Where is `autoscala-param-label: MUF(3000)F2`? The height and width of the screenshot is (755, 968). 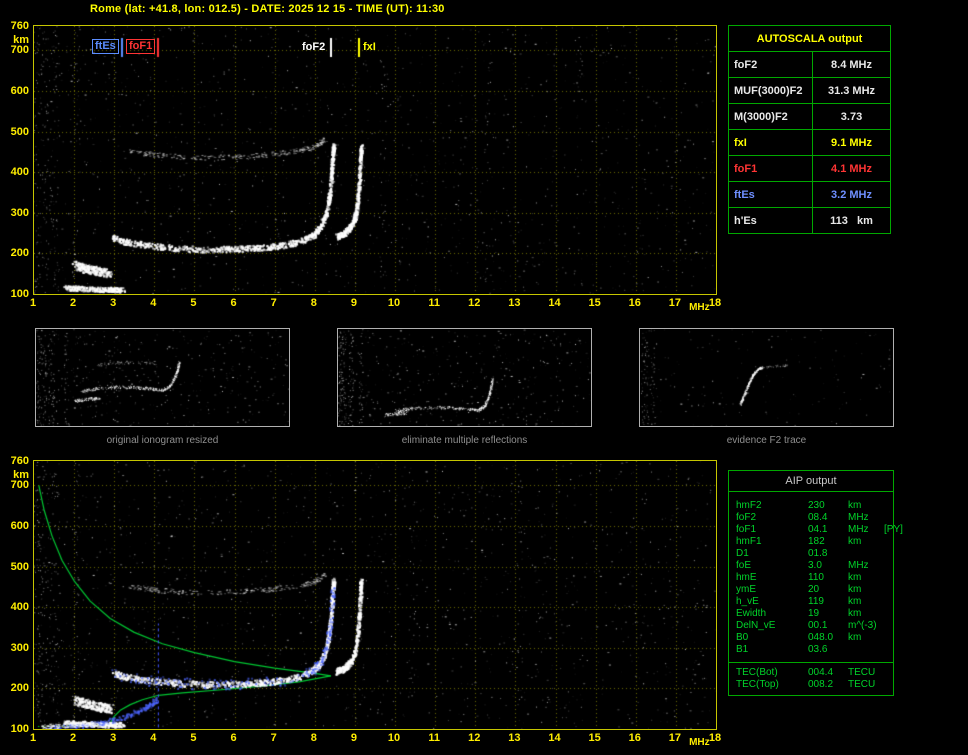 autoscala-param-label: MUF(3000)F2 is located at coordinates (770, 90).